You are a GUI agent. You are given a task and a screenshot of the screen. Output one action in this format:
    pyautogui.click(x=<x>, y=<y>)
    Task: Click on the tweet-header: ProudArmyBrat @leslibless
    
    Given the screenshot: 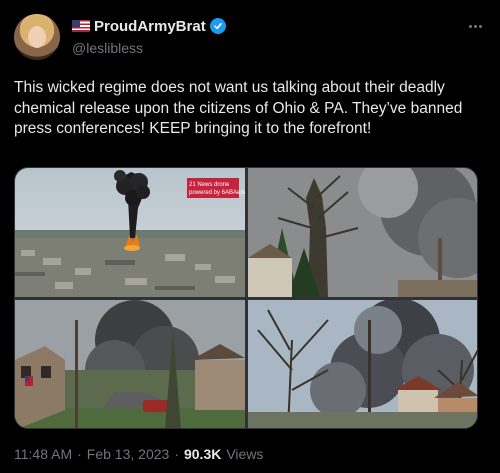 What is the action you would take?
    pyautogui.click(x=250, y=36)
    